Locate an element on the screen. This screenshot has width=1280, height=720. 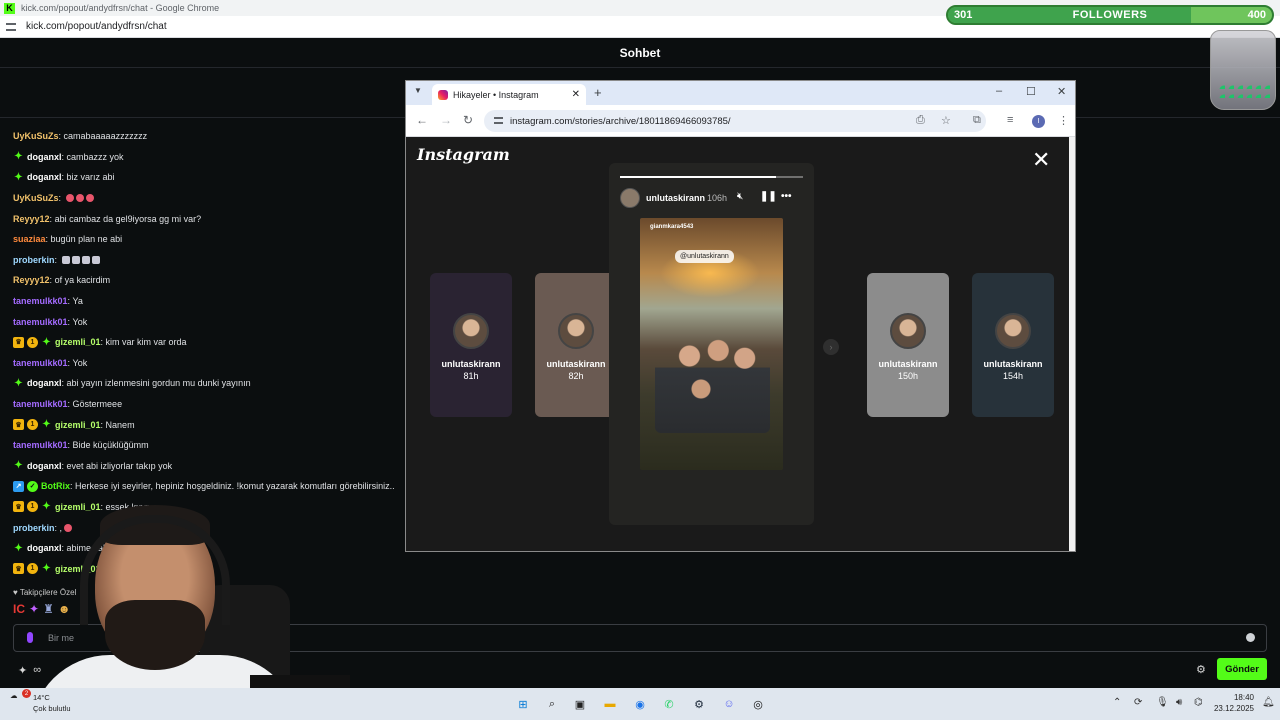
chat-username: proberkin is located at coordinates (34, 260).